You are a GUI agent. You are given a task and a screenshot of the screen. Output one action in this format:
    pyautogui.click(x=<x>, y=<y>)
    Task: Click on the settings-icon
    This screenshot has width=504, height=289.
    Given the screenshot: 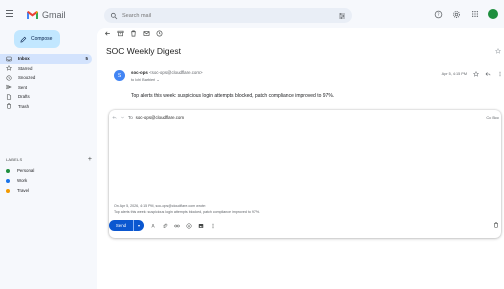 What is the action you would take?
    pyautogui.click(x=456, y=14)
    